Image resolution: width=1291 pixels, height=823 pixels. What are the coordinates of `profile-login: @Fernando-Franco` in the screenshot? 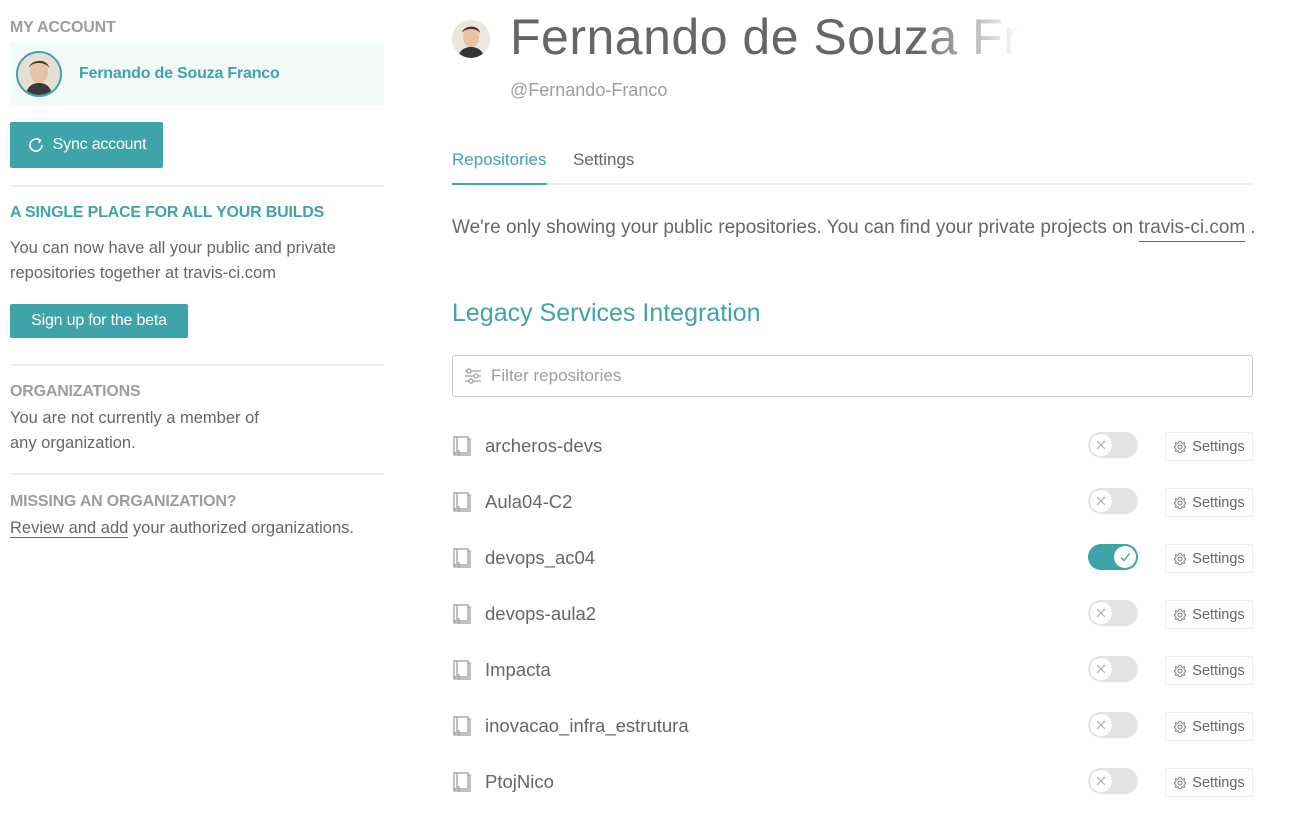 It's located at (589, 90).